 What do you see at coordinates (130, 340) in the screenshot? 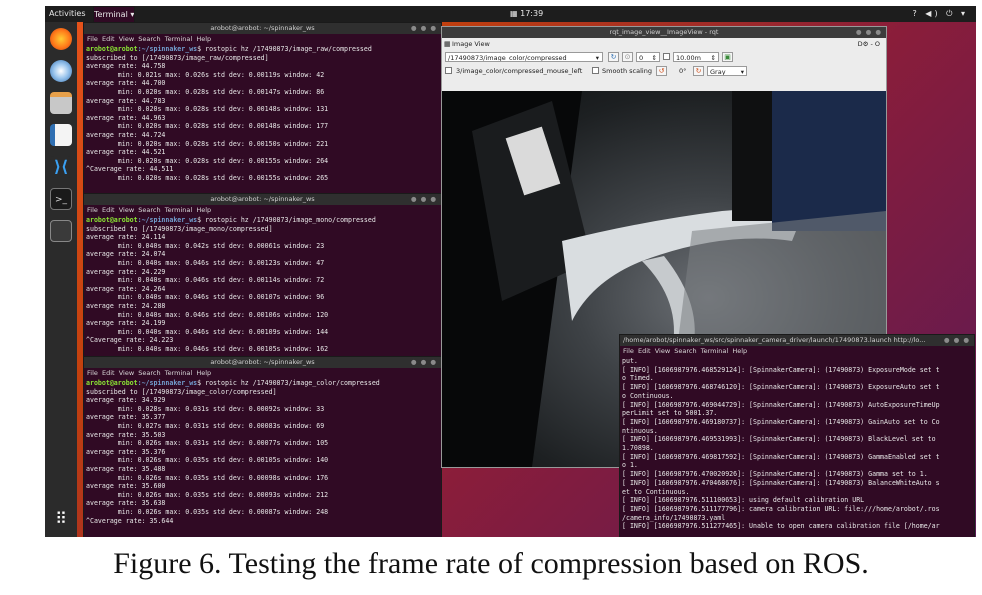
I see `terminal-line: ^Caverage rate: 24.223` at bounding box center [130, 340].